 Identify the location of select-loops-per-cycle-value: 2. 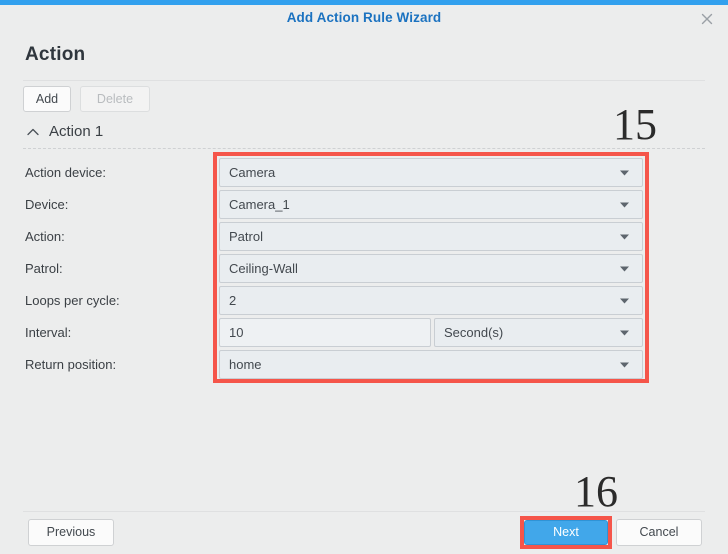
(233, 300).